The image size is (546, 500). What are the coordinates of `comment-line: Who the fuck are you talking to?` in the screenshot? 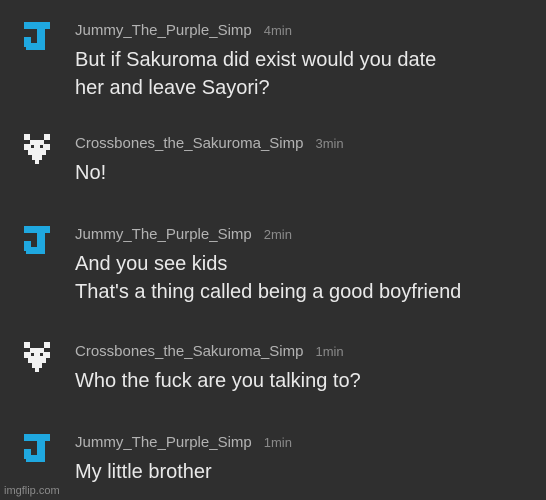 It's located at (218, 381).